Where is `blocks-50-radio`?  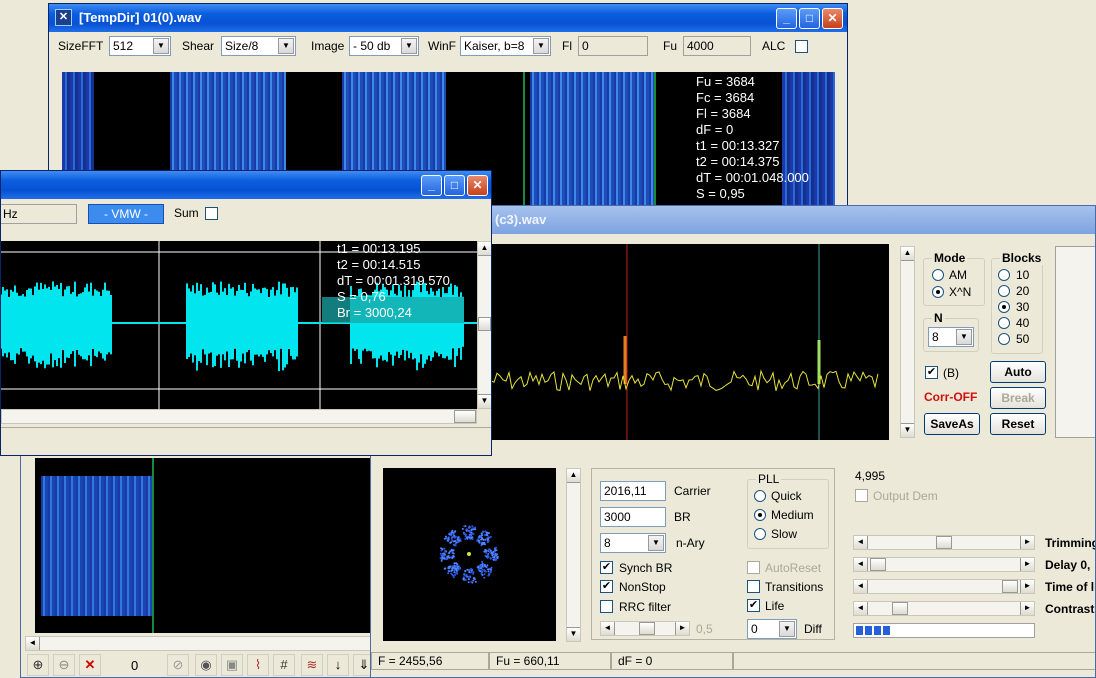 blocks-50-radio is located at coordinates (1004, 339).